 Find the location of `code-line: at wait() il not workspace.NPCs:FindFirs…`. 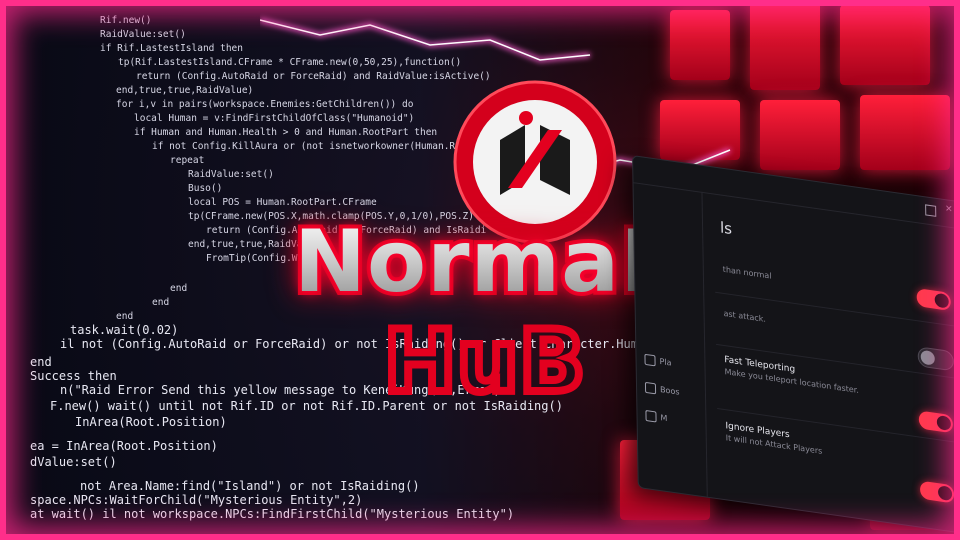

code-line: at wait() il not workspace.NPCs:FindFirs… is located at coordinates (272, 514).